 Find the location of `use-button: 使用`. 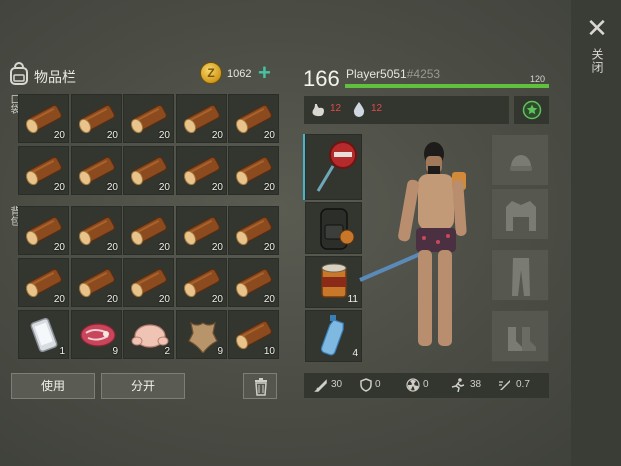

use-button: 使用 is located at coordinates (53, 386).